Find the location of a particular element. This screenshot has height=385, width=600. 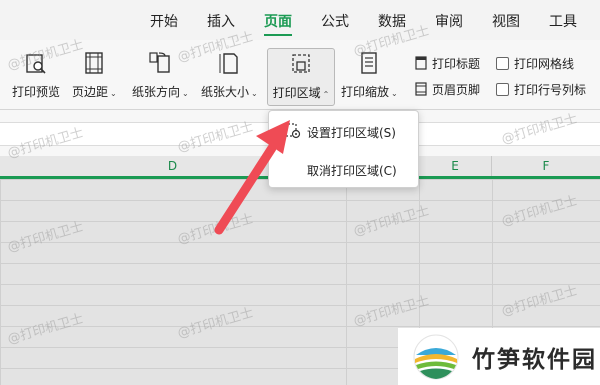

tab-view: 视图 is located at coordinates (506, 21).